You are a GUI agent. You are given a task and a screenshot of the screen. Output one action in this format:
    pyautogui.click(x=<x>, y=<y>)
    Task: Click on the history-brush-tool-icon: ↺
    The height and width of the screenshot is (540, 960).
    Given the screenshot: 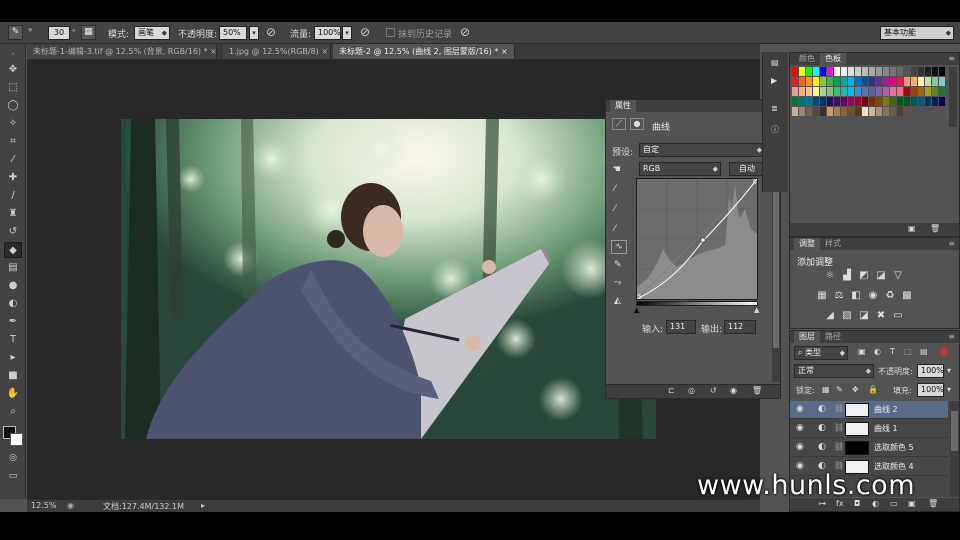 What is the action you would take?
    pyautogui.click(x=13, y=232)
    